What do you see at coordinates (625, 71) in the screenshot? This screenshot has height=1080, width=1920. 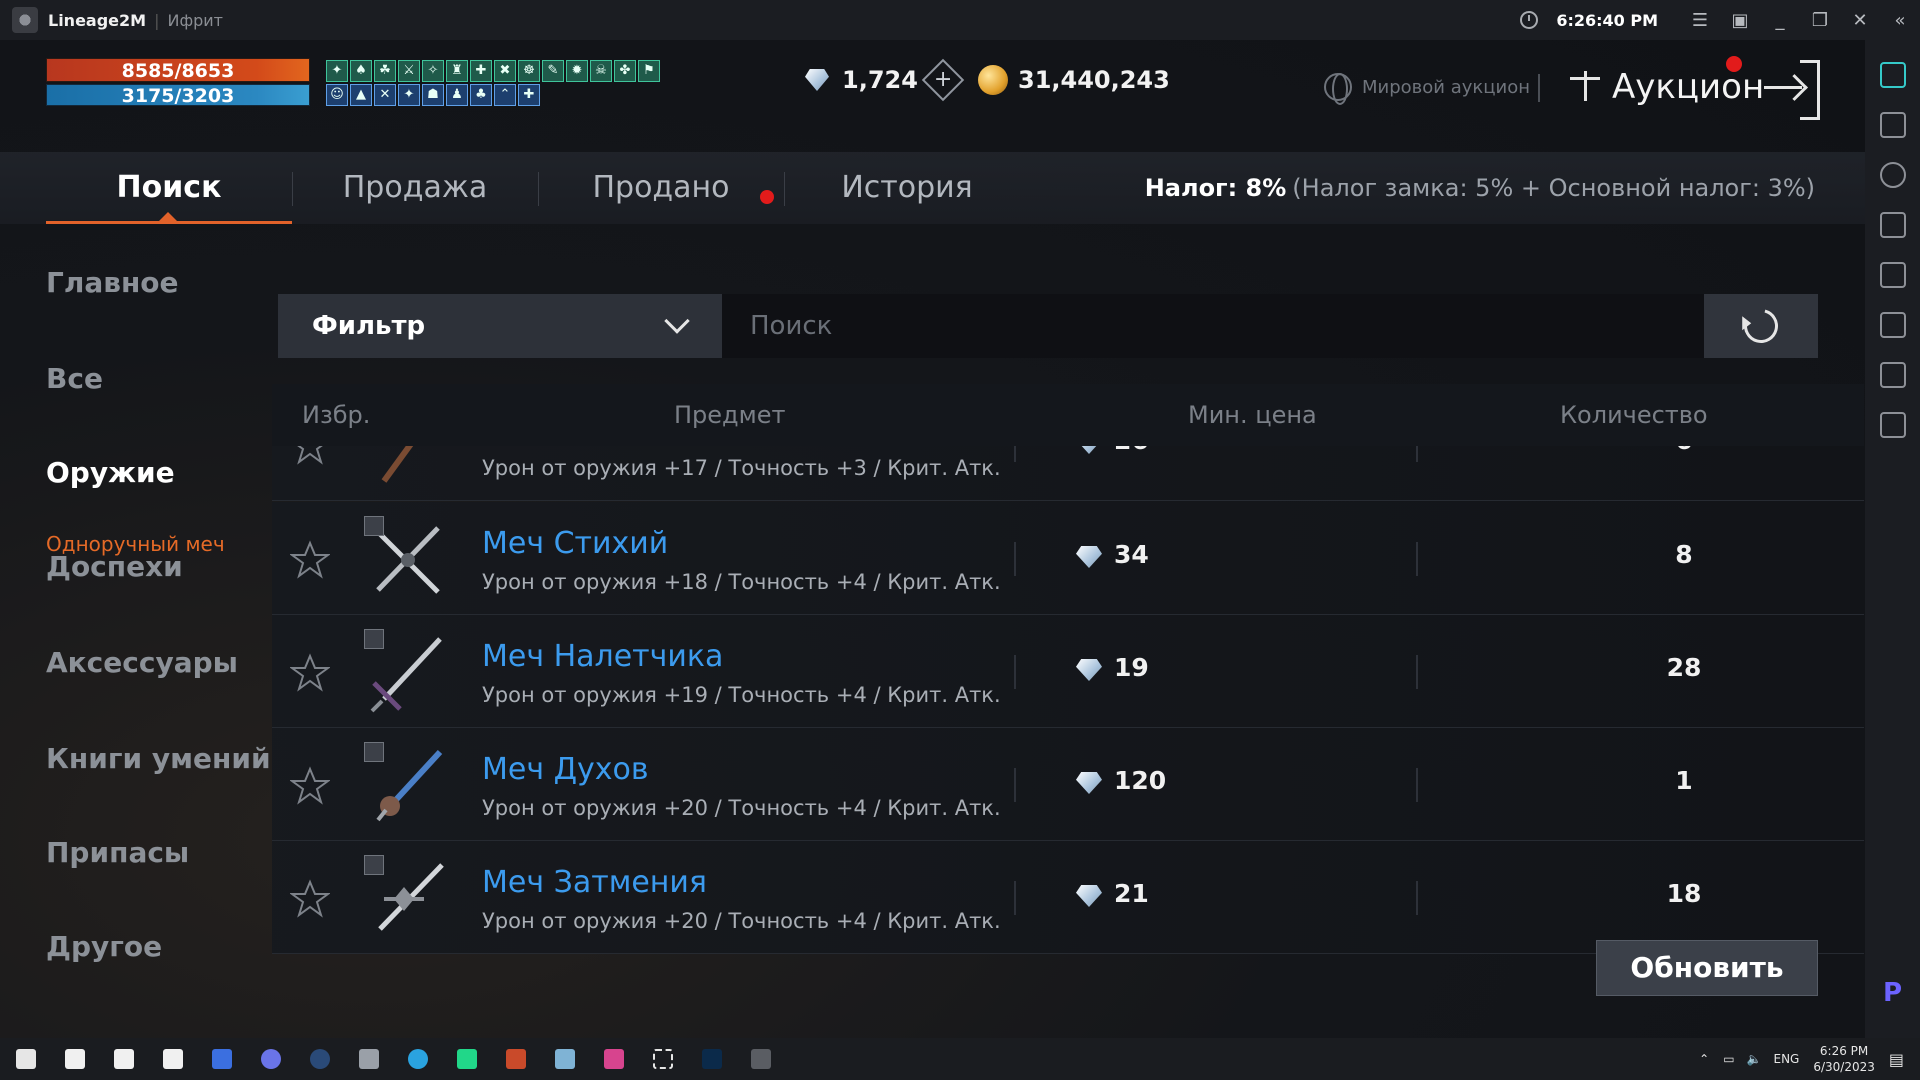 I see `buff-icon: ✤` at bounding box center [625, 71].